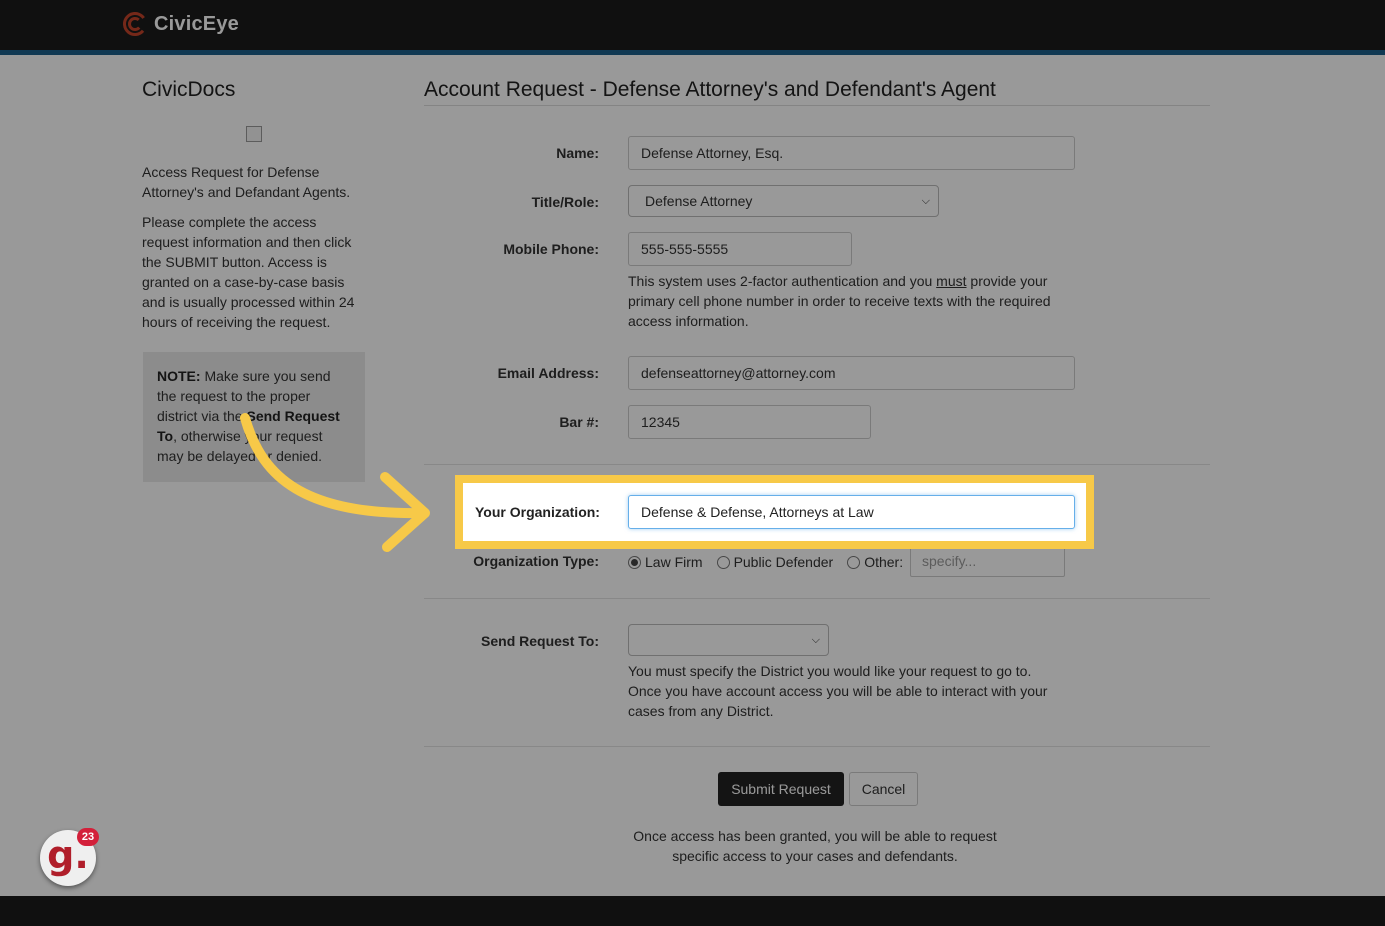 This screenshot has height=926, width=1385. Describe the element at coordinates (551, 249) in the screenshot. I see `mobile-label: Mobile Phone:` at that location.